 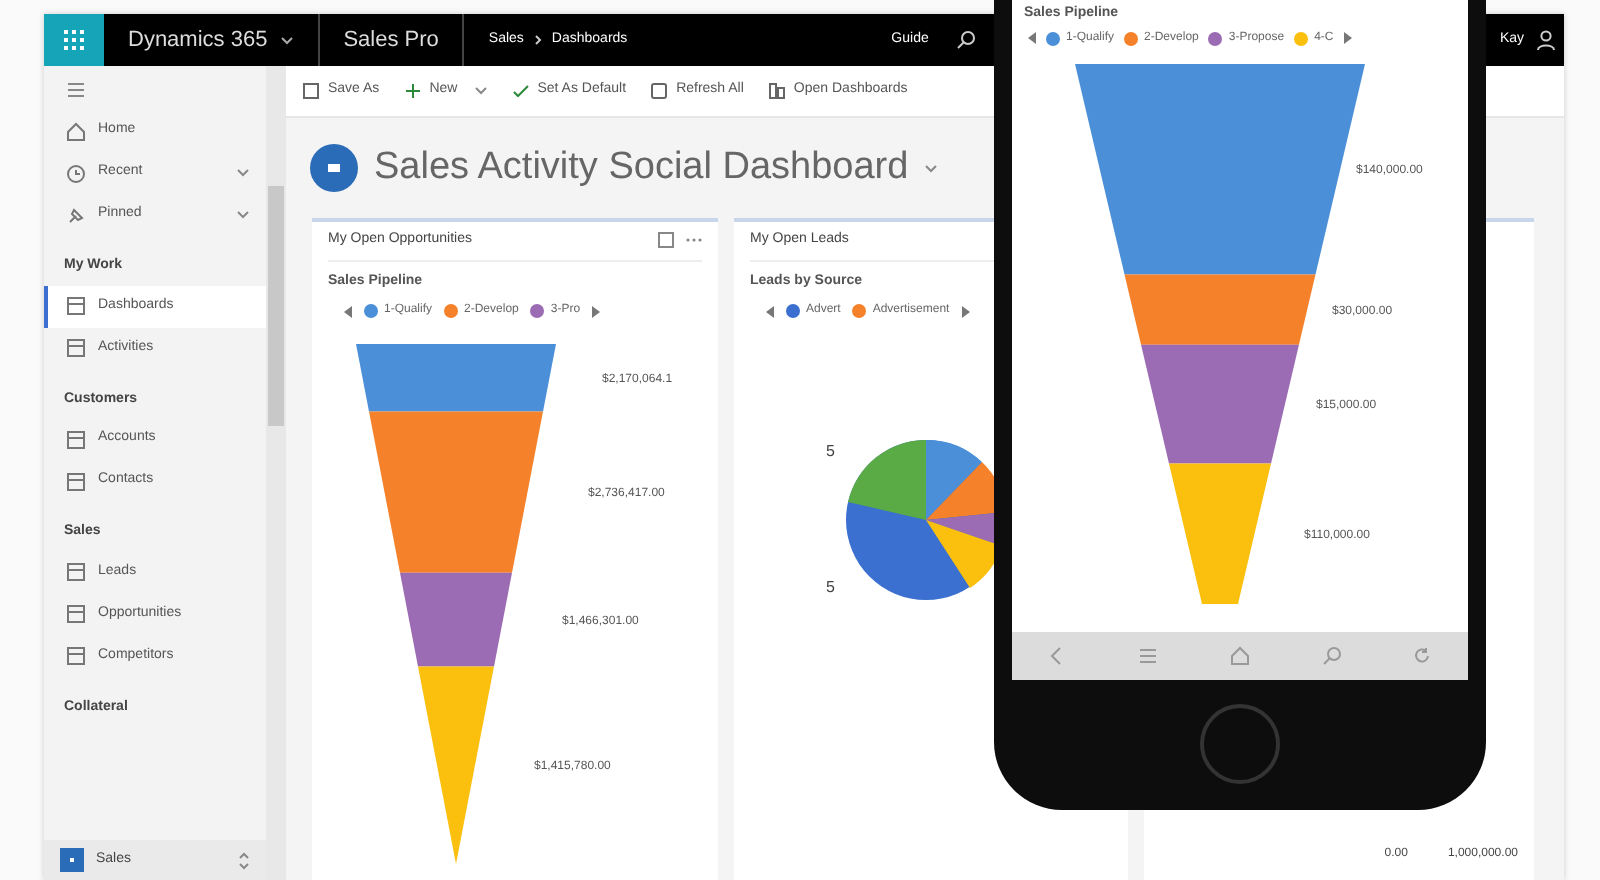 What do you see at coordinates (1546, 40) in the screenshot?
I see `person-icon` at bounding box center [1546, 40].